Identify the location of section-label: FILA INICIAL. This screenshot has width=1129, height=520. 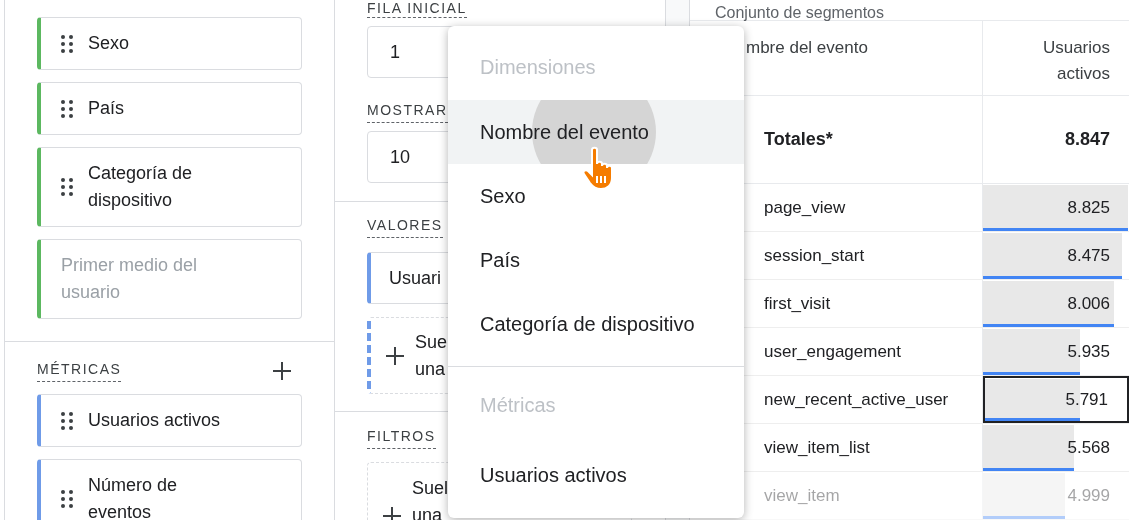
(417, 9).